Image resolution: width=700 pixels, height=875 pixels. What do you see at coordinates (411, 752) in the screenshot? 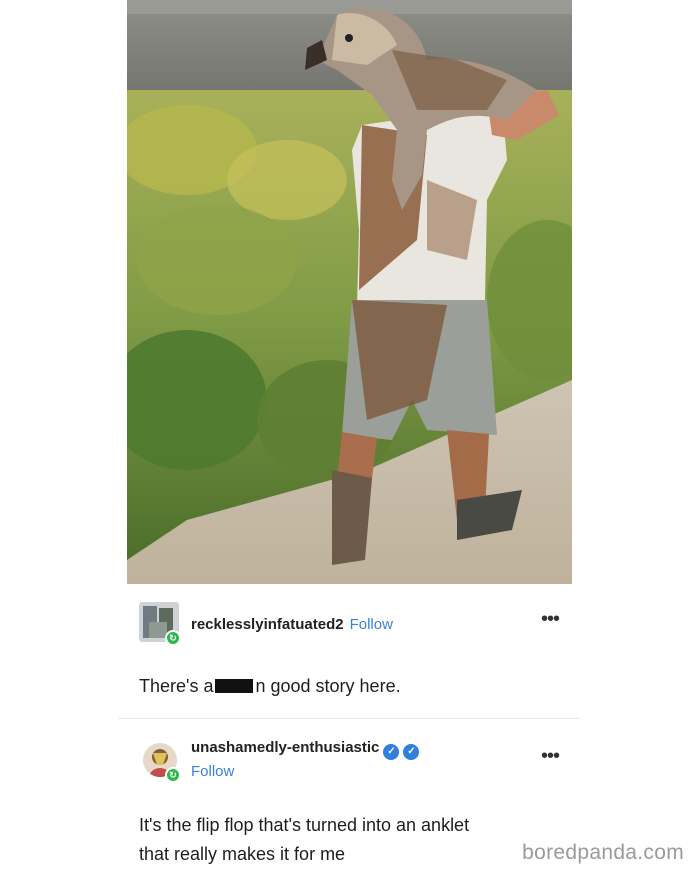
I see `verified-badge-icon-2: ✓` at bounding box center [411, 752].